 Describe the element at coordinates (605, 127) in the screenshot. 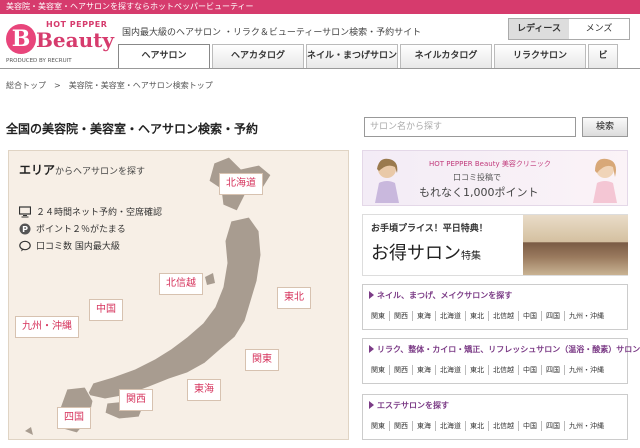

I see `search-button: 検索` at that location.